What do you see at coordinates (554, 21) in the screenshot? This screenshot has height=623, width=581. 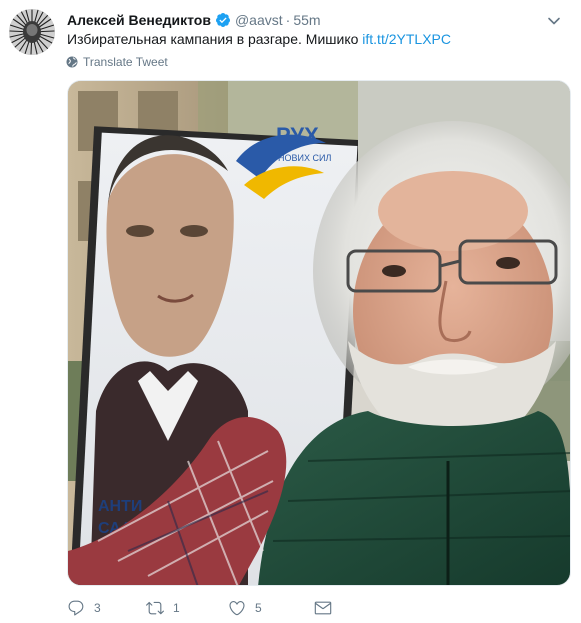 I see `chevron-down-icon` at bounding box center [554, 21].